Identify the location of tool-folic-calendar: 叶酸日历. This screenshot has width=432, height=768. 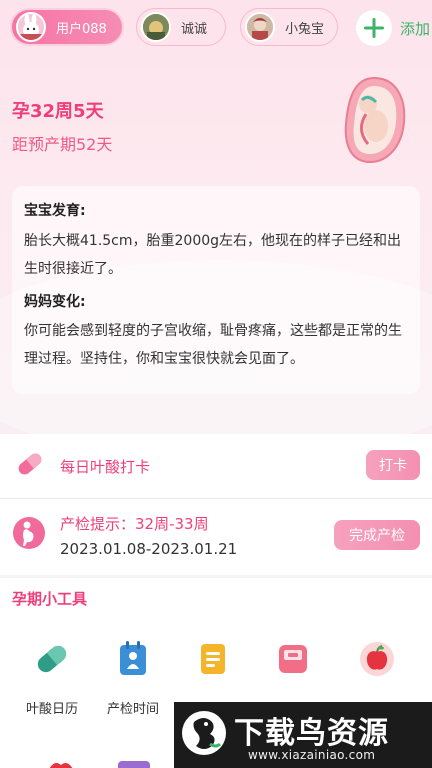
(52, 676).